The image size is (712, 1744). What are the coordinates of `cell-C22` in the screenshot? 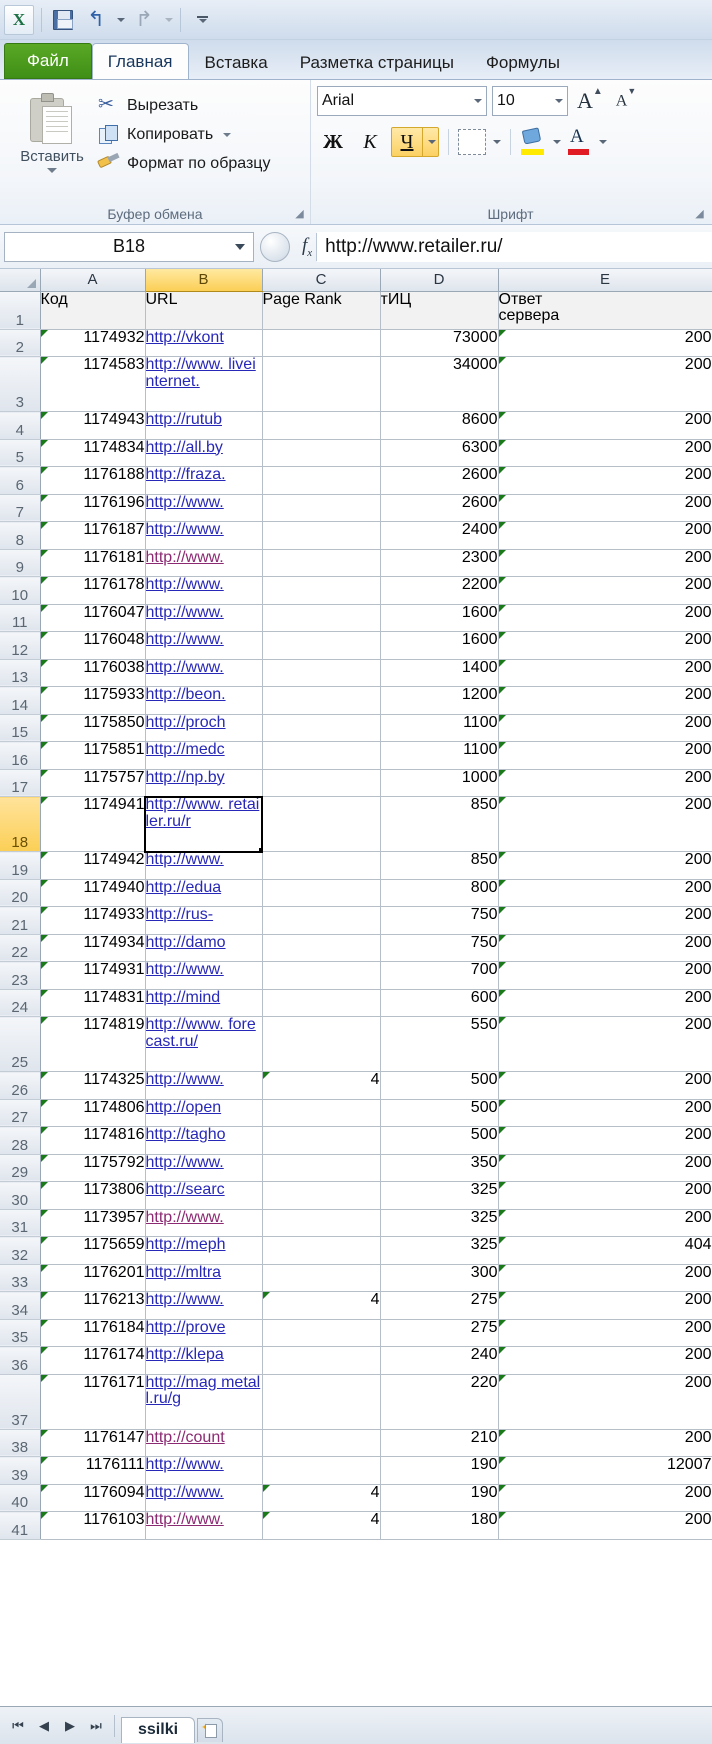 It's located at (321, 948).